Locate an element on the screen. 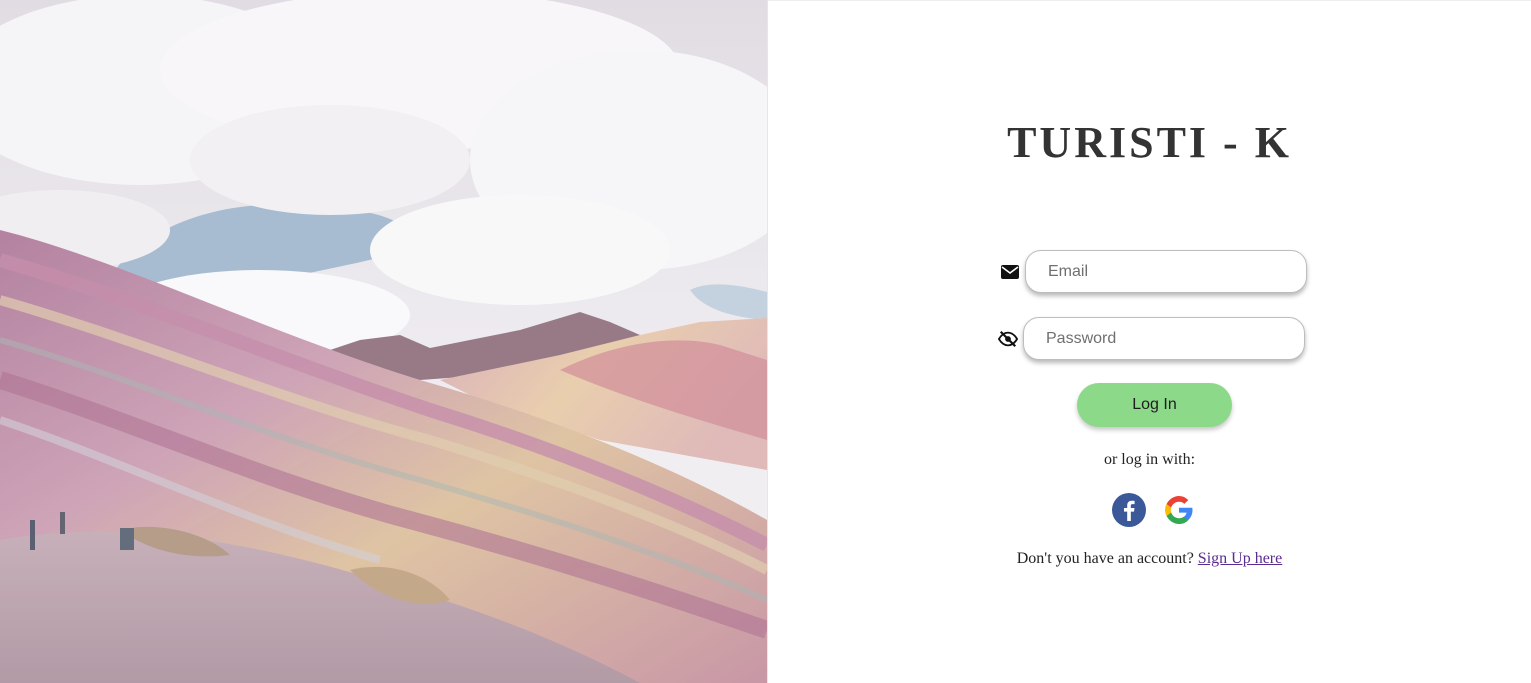 This screenshot has height=683, width=1531. email-input is located at coordinates (1166, 271).